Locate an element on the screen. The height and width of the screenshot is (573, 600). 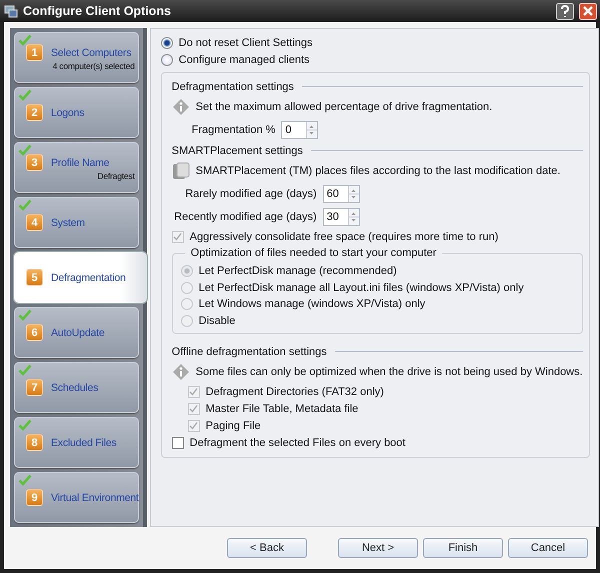
step-label: Schedules is located at coordinates (74, 388).